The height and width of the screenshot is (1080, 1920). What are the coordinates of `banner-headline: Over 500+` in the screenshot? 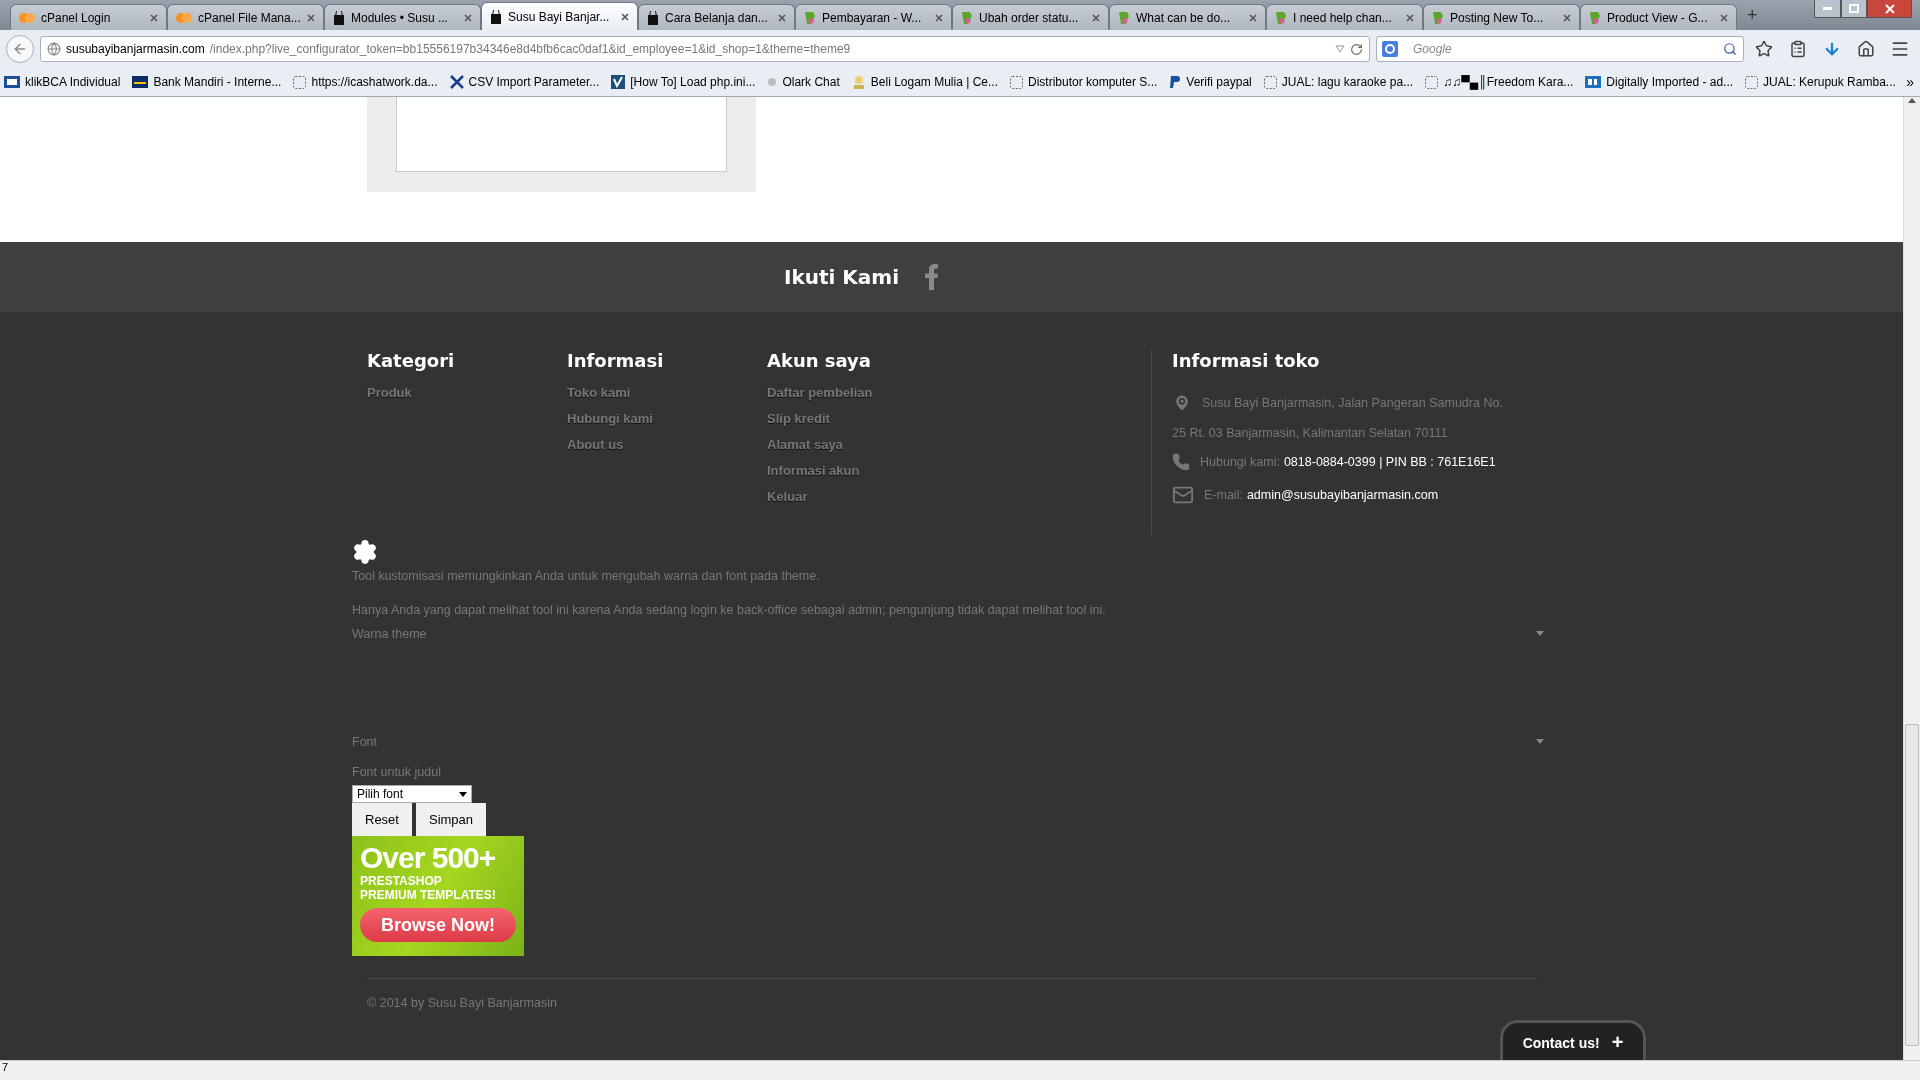 It's located at (428, 858).